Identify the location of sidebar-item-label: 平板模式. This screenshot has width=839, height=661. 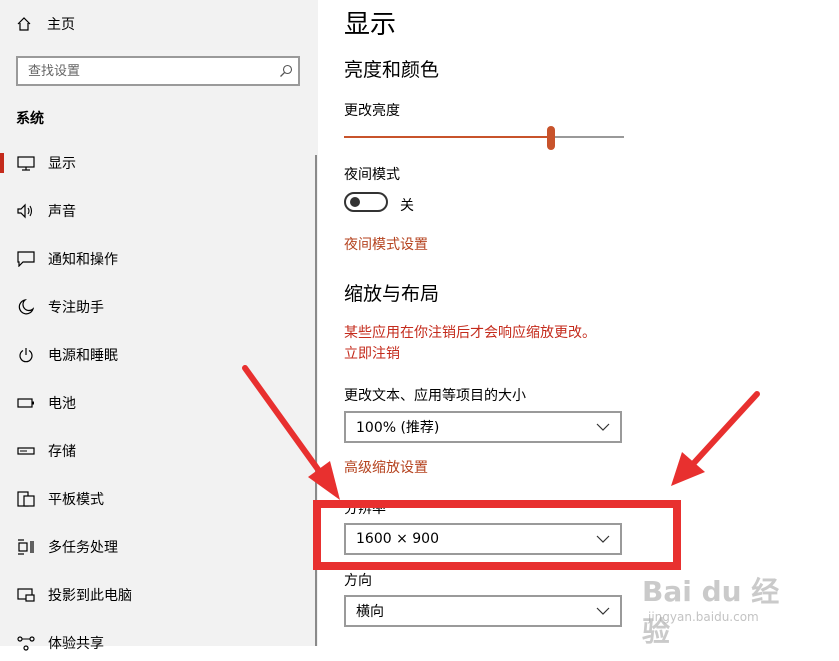
(76, 500).